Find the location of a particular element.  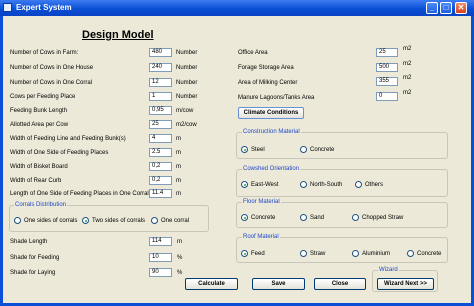

radio-feed is located at coordinates (244, 253).